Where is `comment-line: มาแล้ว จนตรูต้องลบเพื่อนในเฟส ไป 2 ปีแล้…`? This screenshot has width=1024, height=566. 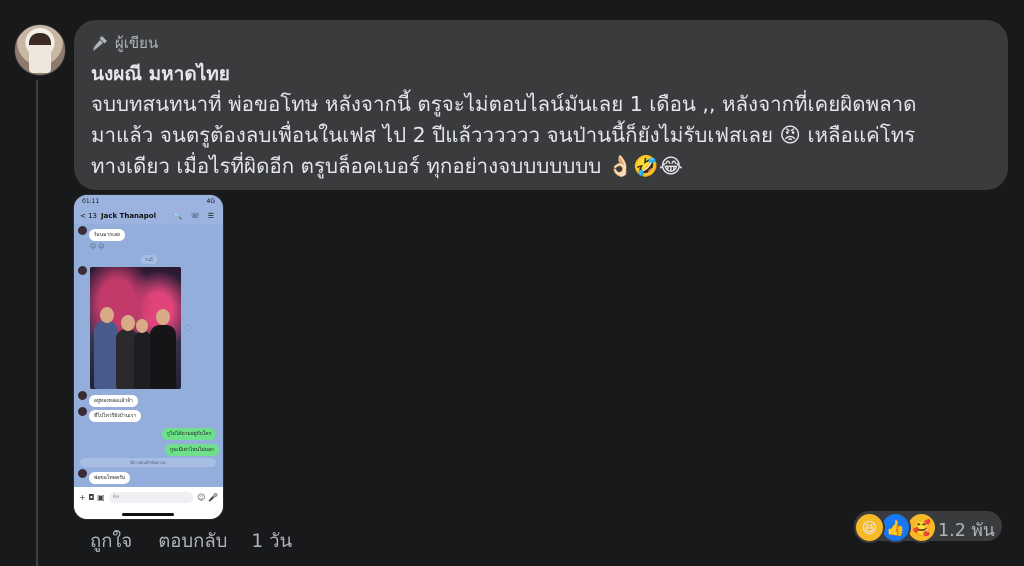
comment-line: มาแล้ว จนตรูต้องลบเพื่อนในเฟส ไป 2 ปีแล้… is located at coordinates (503, 135).